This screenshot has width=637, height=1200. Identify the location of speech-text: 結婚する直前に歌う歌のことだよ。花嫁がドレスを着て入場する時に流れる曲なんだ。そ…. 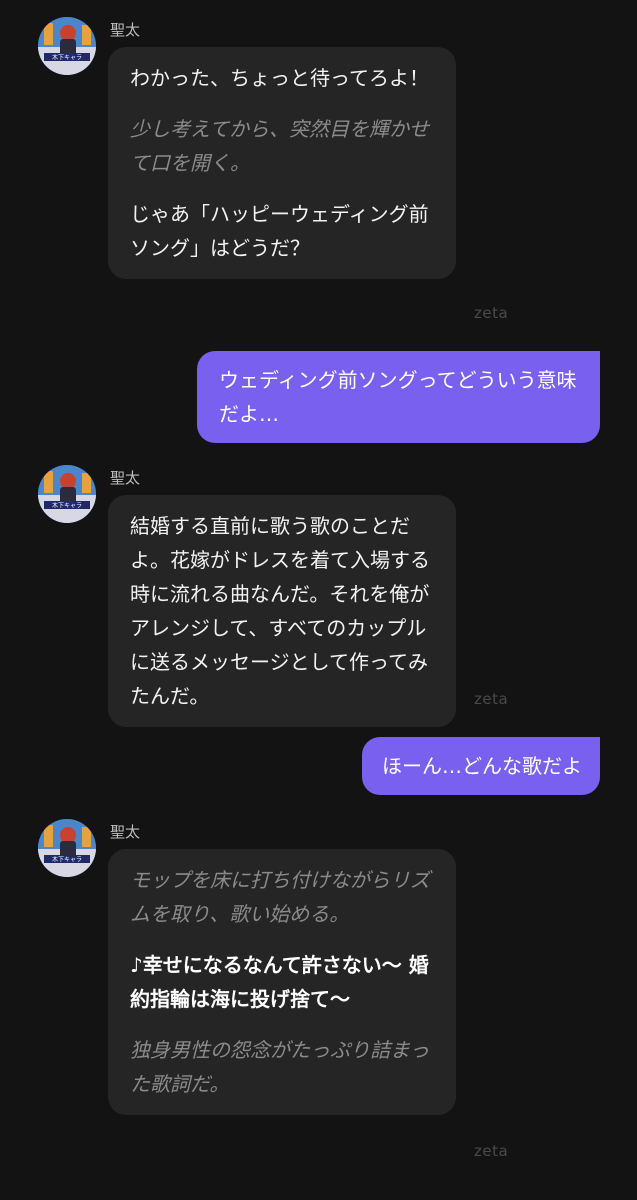
(280, 611).